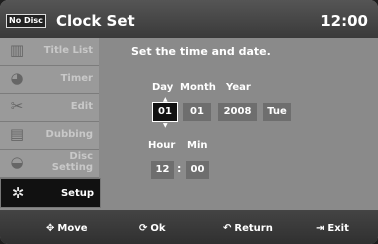 This screenshot has height=244, width=378. I want to click on sidebar-item-edit: ✂ Edit, so click(49, 108).